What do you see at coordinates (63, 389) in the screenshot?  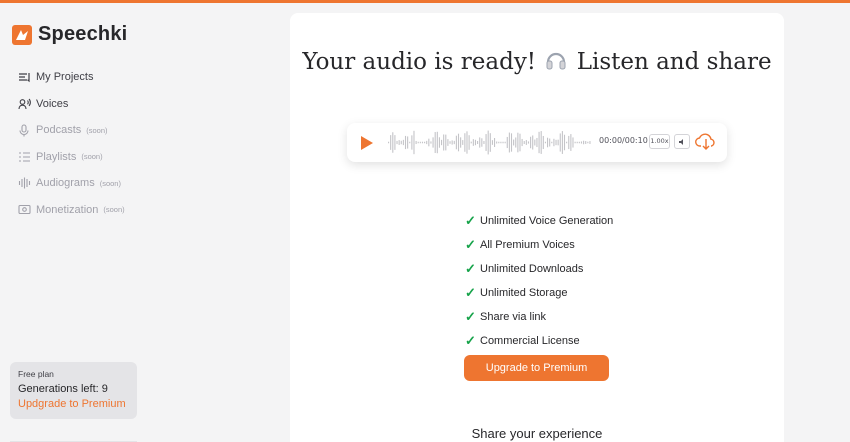 I see `generations-left: Generations left: 9` at bounding box center [63, 389].